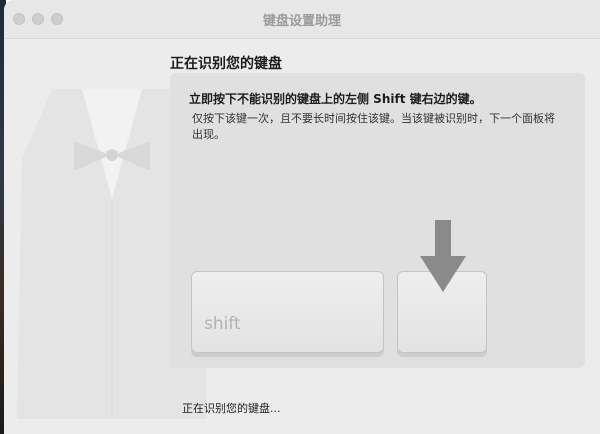  I want to click on title-bar: 键盘设置助理, so click(302, 19).